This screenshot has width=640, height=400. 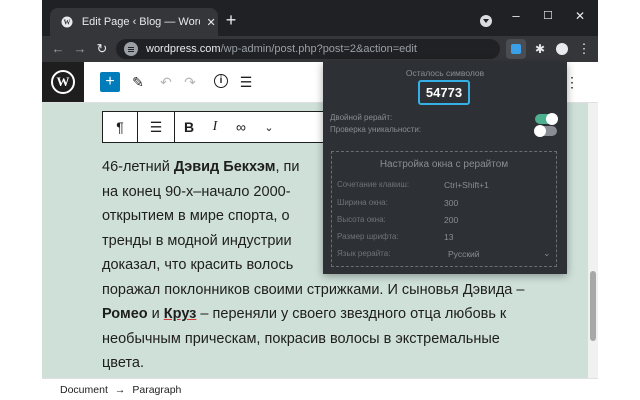 I want to click on double-rewrite-toggle, so click(x=546, y=119).